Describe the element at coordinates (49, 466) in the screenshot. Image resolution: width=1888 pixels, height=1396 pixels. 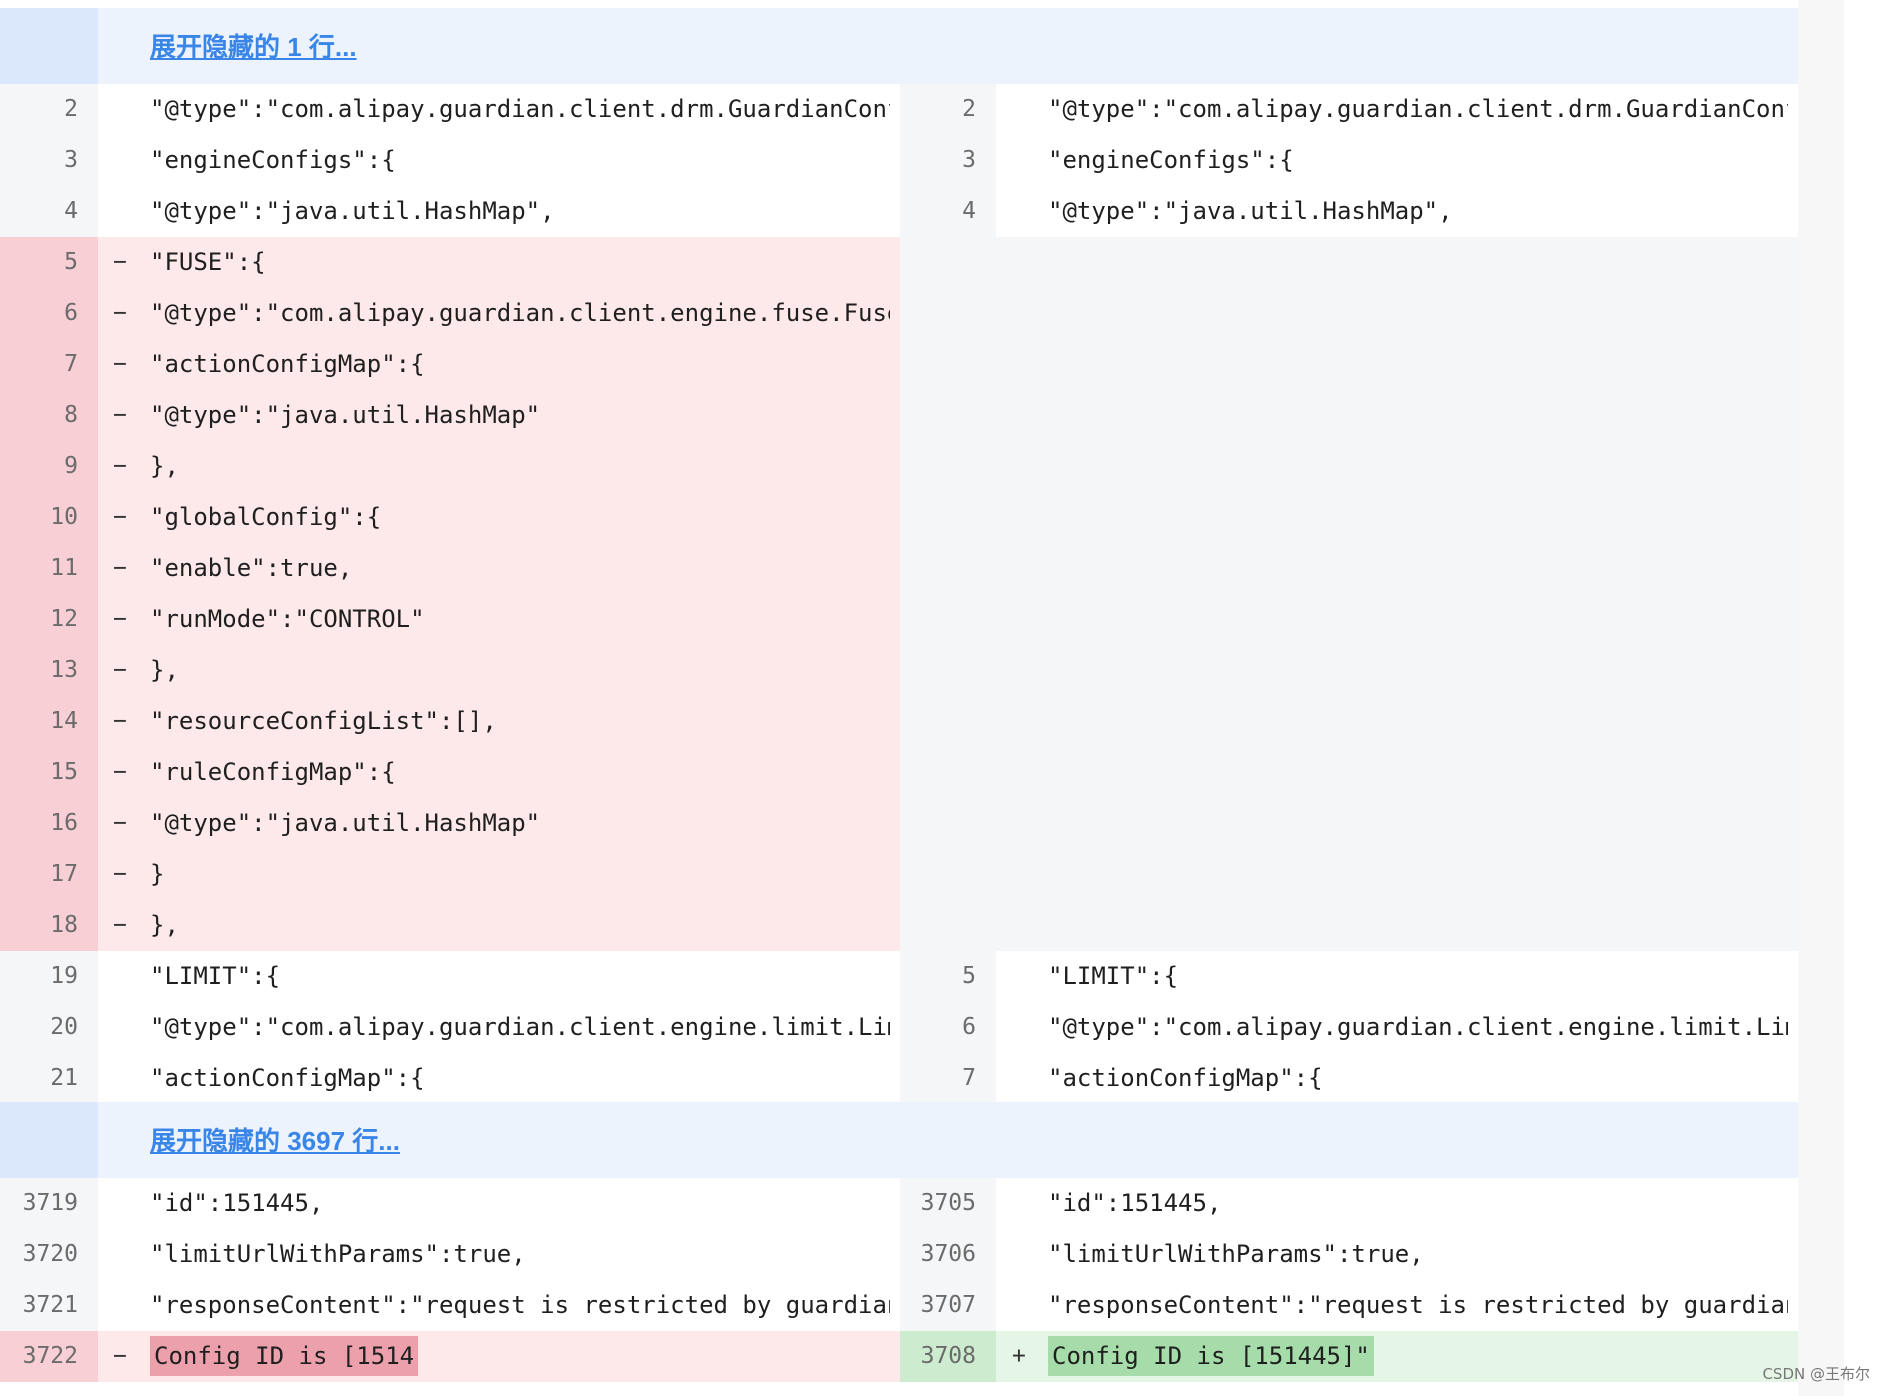
I see `left-line-number: 9` at that location.